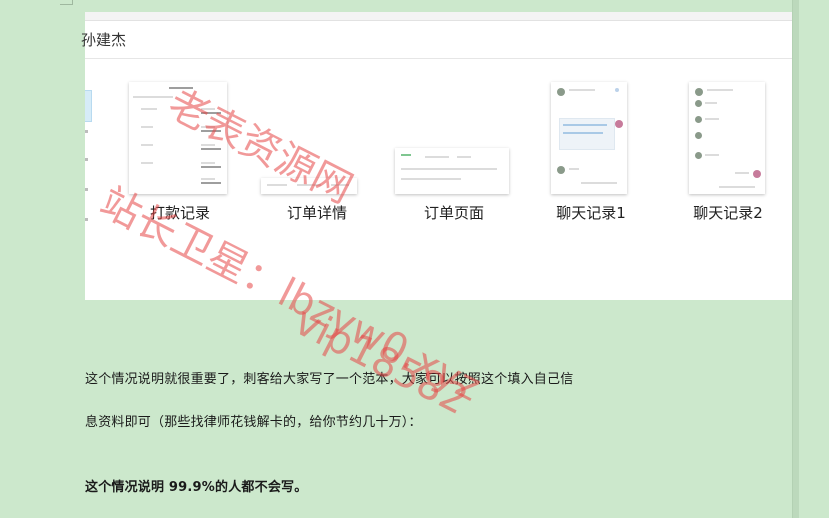 Image resolution: width=829 pixels, height=518 pixels. I want to click on thumbnail-label-chat-record-1: 聊天记录1, so click(591, 213).